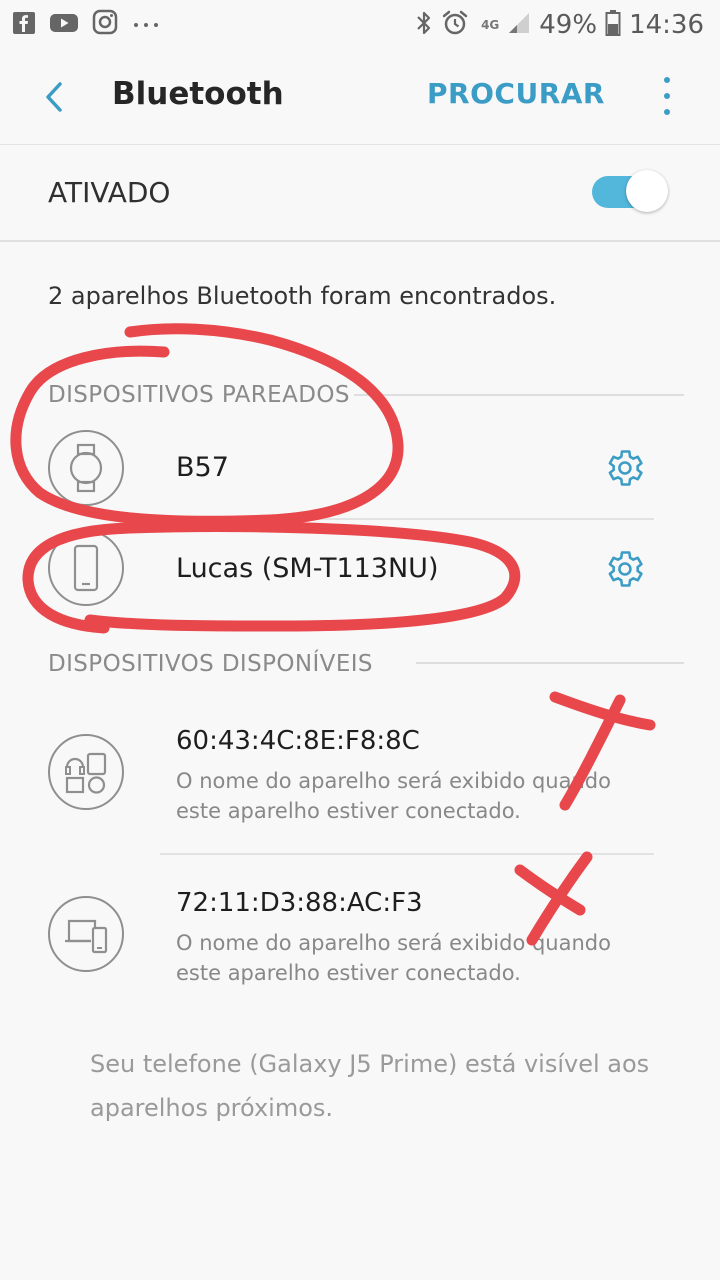 The height and width of the screenshot is (1280, 720). Describe the element at coordinates (519, 25) in the screenshot. I see `signal-icon` at that location.